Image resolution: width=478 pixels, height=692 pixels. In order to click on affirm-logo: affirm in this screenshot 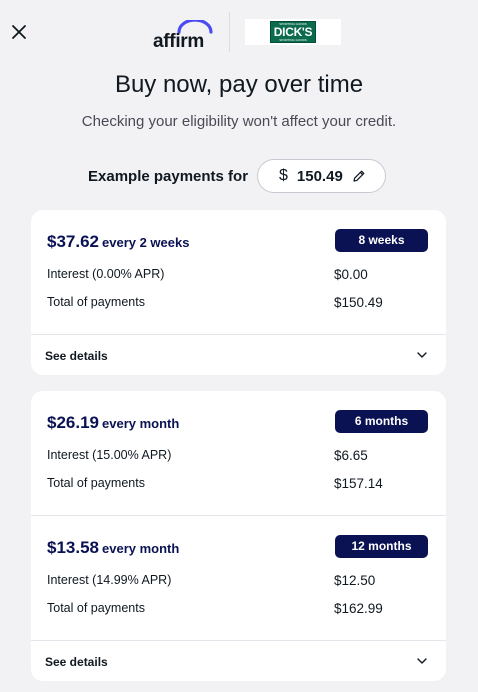, I will do `click(184, 36)`.